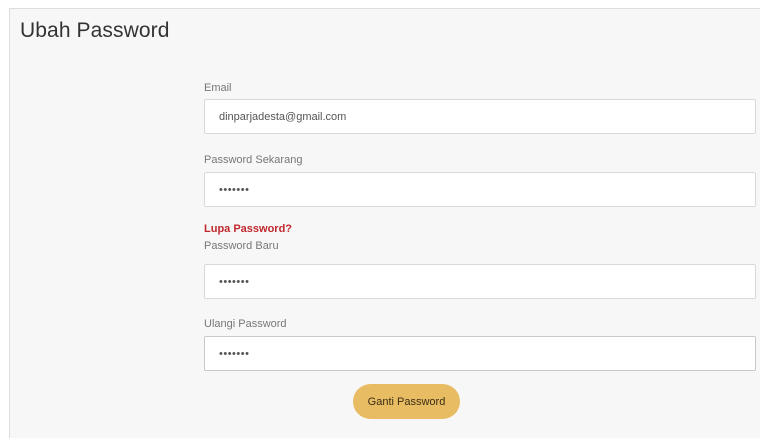 The width and height of the screenshot is (760, 438). What do you see at coordinates (480, 353) in the screenshot?
I see `confirm-password-field` at bounding box center [480, 353].